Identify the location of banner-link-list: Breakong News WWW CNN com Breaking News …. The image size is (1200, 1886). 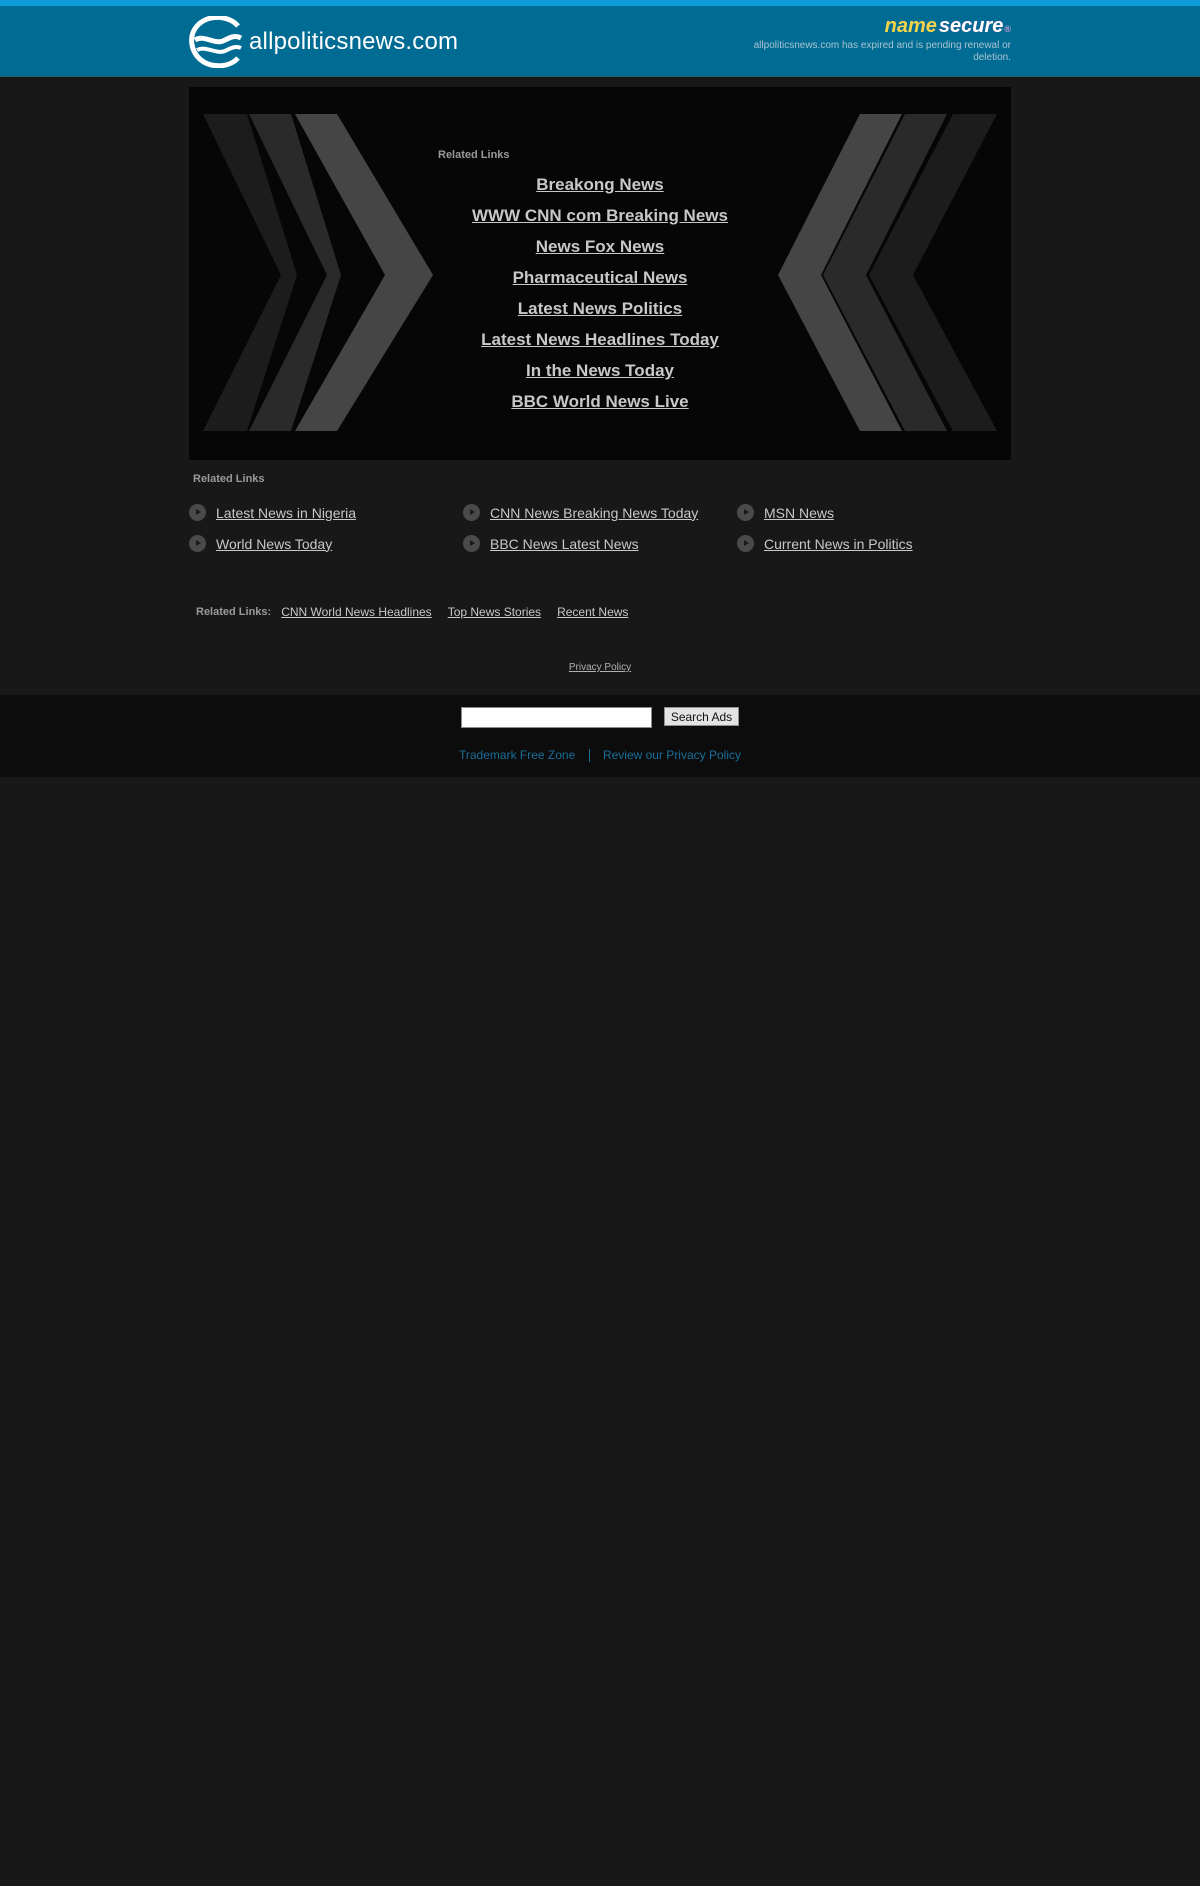
(600, 299).